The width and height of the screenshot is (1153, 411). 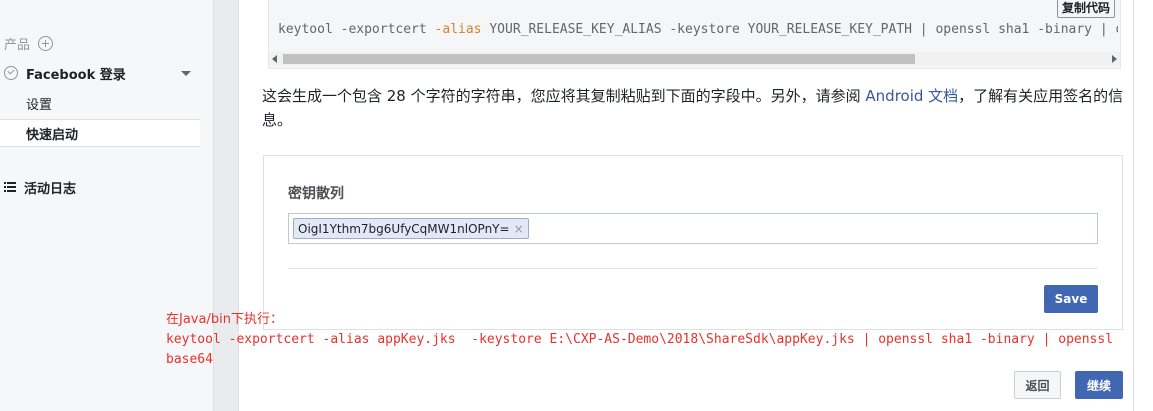 I want to click on remove-token-icon: ×, so click(x=519, y=229).